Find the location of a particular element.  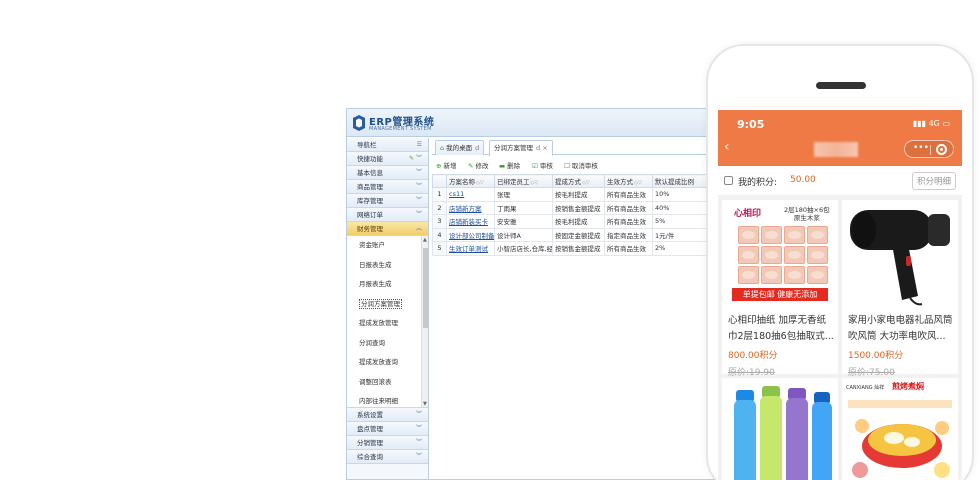

table-row: 2 店铺新方案 丁雨果 按销售金额提成 所有商品生效 40% is located at coordinates (578, 207).